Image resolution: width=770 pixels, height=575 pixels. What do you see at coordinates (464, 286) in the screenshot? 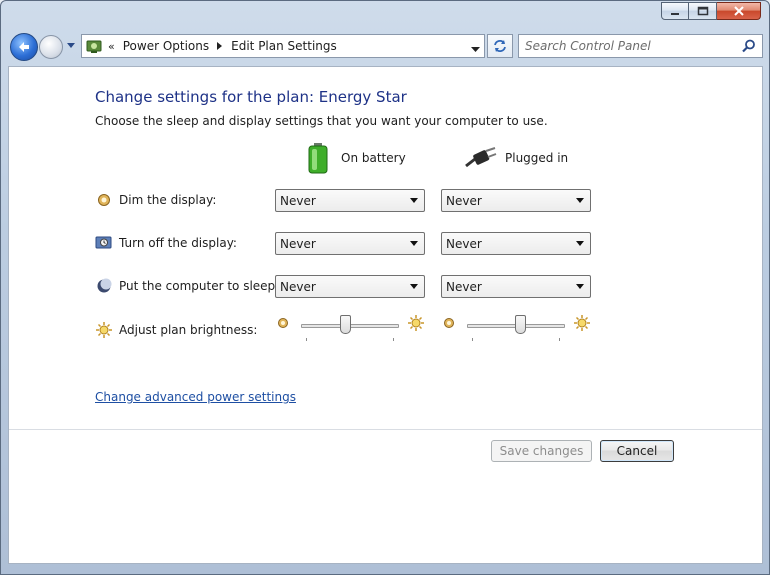
I see `sleep-plugged-value: Never` at bounding box center [464, 286].